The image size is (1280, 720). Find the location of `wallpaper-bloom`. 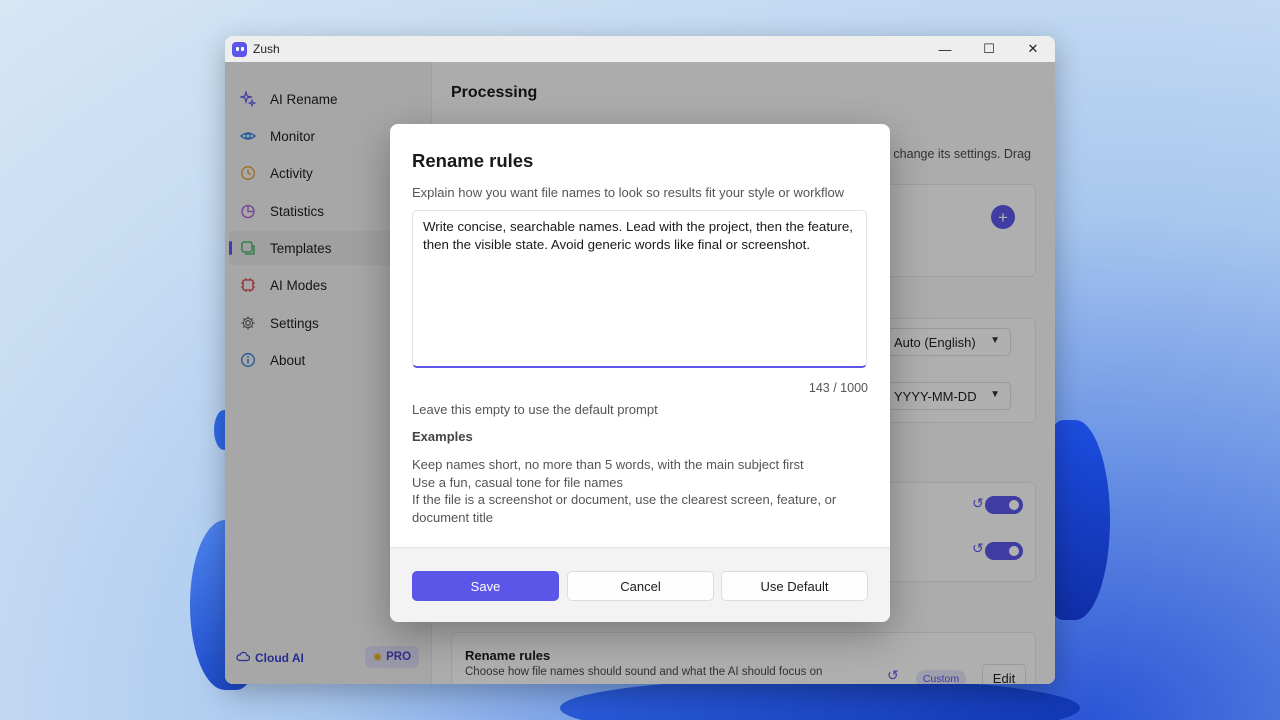

wallpaper-bloom is located at coordinates (820, 699).